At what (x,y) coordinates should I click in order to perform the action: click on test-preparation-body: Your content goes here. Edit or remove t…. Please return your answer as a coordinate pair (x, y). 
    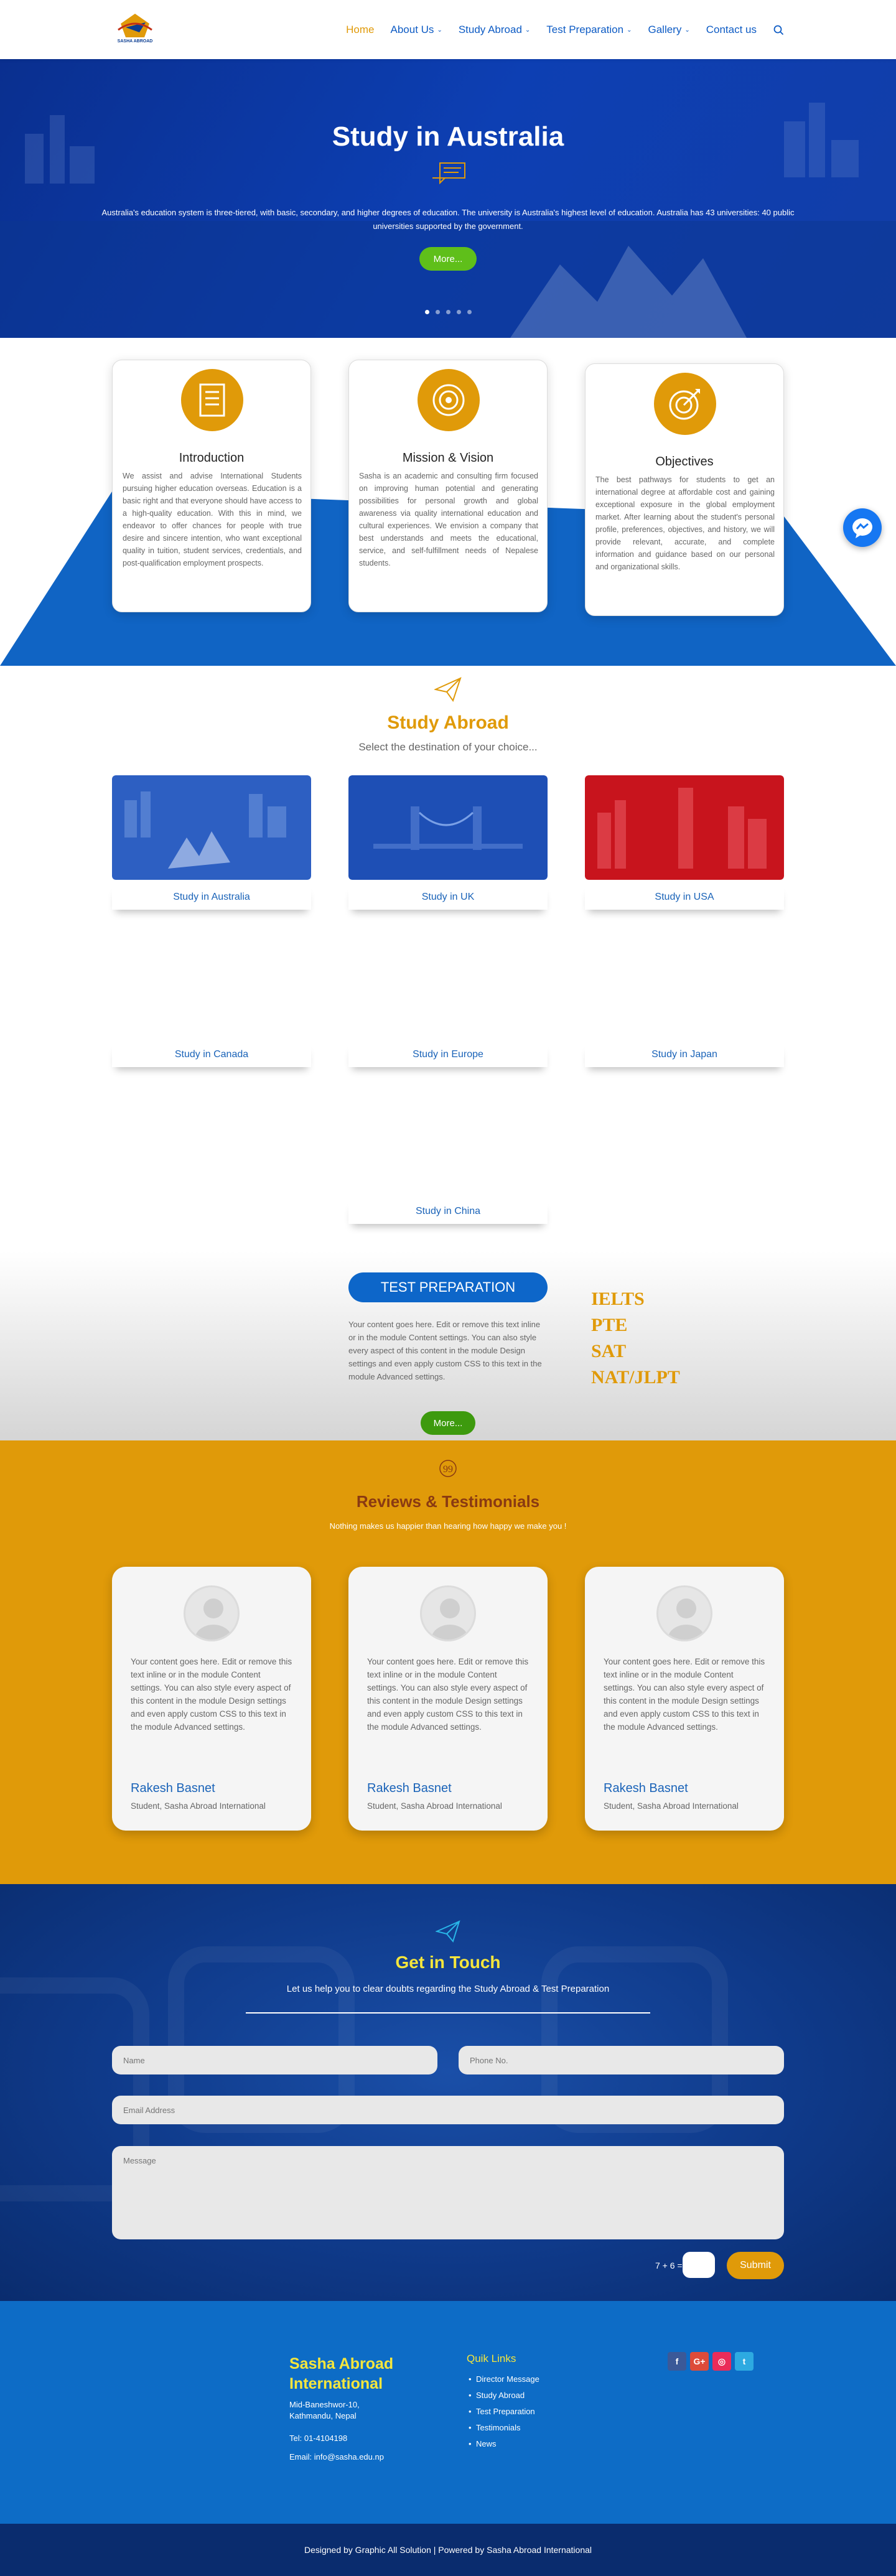
    Looking at the image, I should click on (445, 1350).